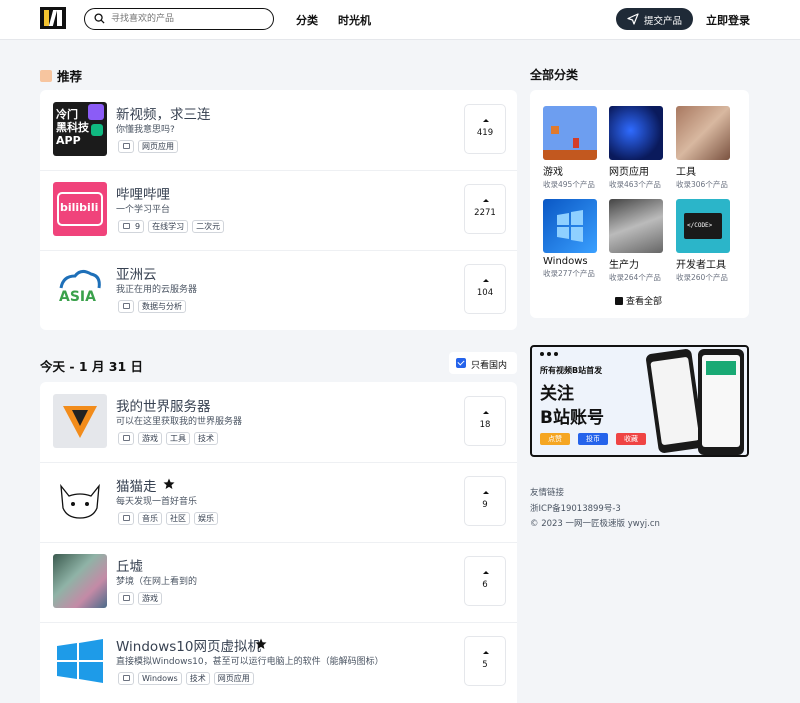 Image resolution: width=800 pixels, height=703 pixels. Describe the element at coordinates (163, 405) in the screenshot. I see `product-title: 我的世界服务器` at that location.